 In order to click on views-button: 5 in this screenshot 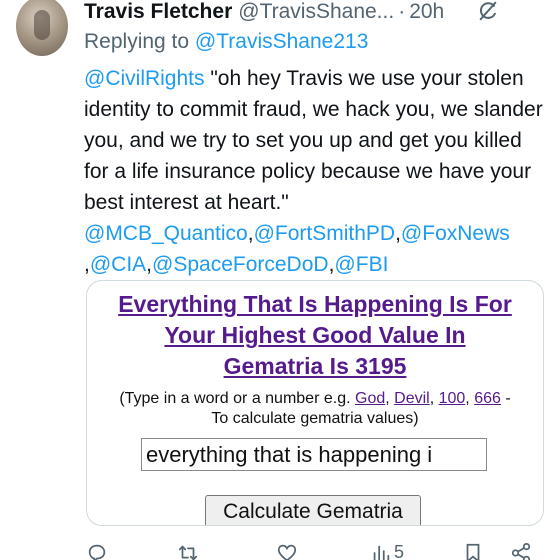, I will do `click(387, 551)`.